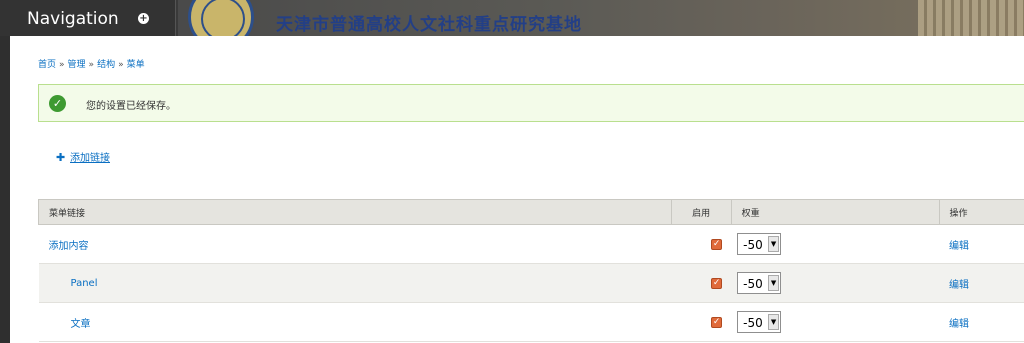 This screenshot has width=1024, height=343. What do you see at coordinates (981, 212) in the screenshot?
I see `column-header-operations: 操作` at bounding box center [981, 212].